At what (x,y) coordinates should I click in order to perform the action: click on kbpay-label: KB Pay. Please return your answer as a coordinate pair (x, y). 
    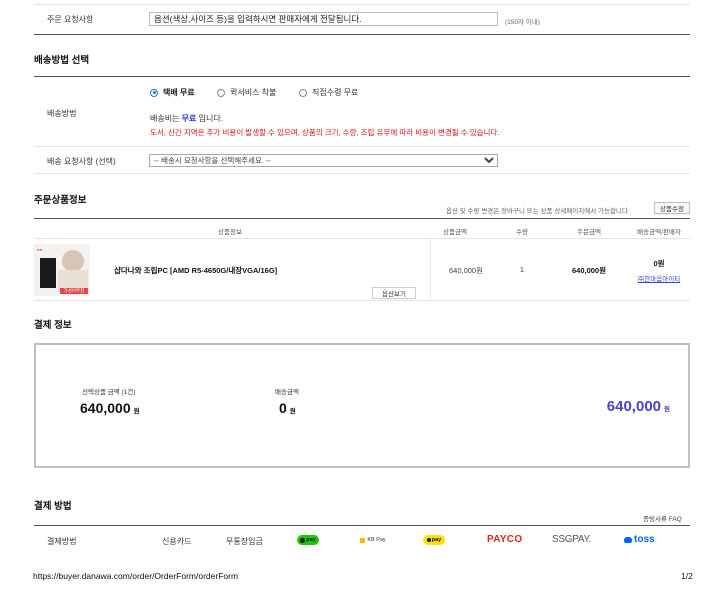
    Looking at the image, I should click on (376, 540).